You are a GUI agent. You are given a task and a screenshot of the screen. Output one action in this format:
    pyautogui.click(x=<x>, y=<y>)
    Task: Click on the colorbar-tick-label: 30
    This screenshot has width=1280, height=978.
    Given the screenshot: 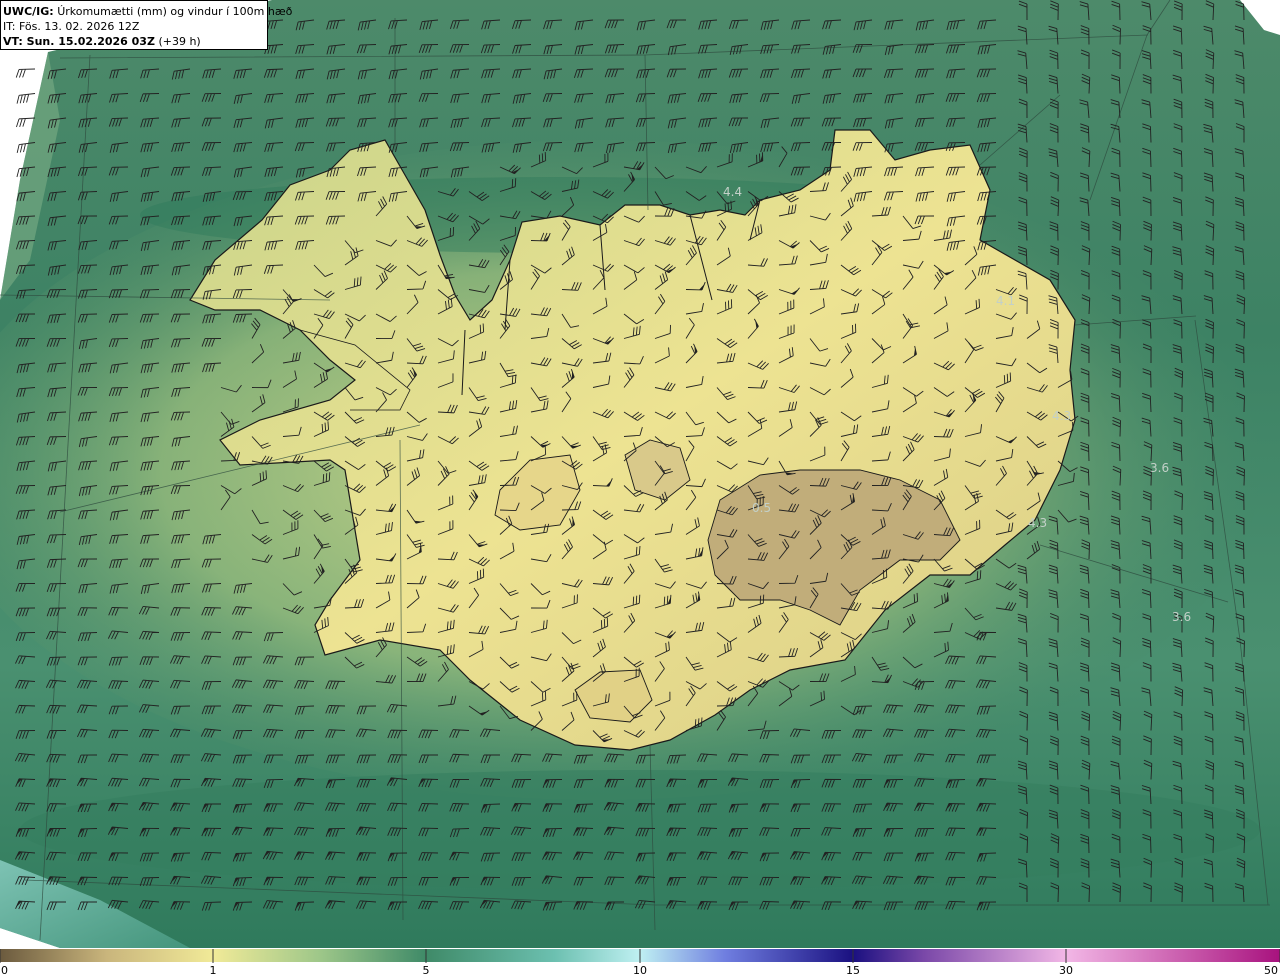 What is the action you would take?
    pyautogui.click(x=1066, y=970)
    